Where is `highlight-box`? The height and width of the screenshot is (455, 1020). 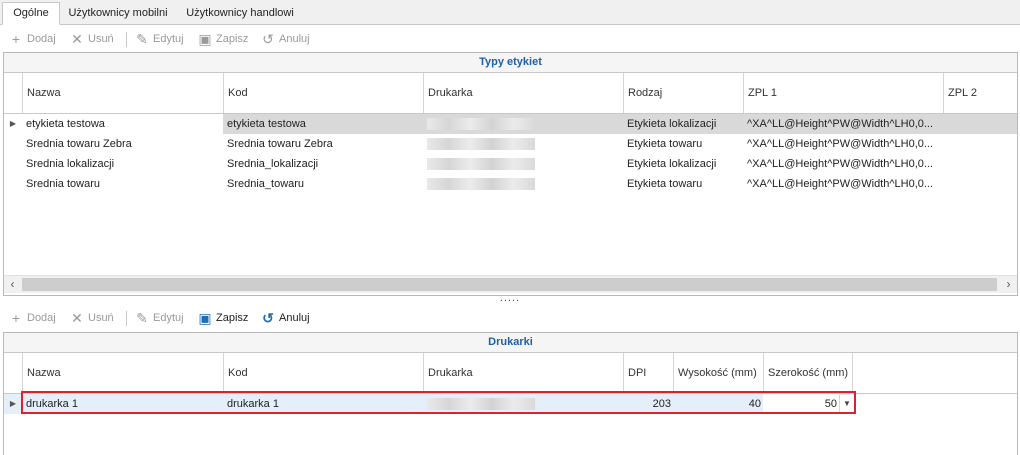
highlight-box is located at coordinates (438, 402).